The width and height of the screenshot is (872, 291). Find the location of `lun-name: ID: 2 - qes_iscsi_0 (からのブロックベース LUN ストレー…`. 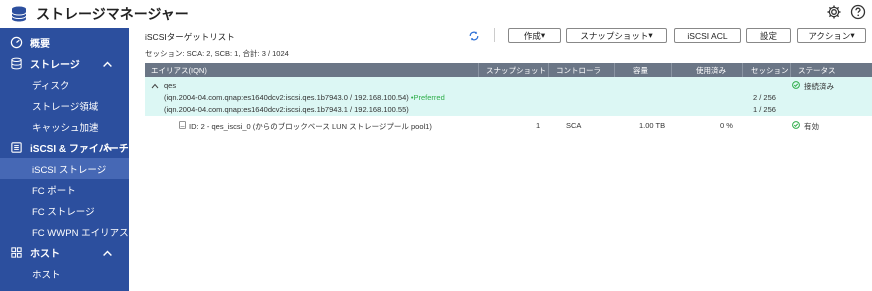

lun-name: ID: 2 - qes_iscsi_0 (からのブロックベース LUN ストレー… is located at coordinates (310, 126).